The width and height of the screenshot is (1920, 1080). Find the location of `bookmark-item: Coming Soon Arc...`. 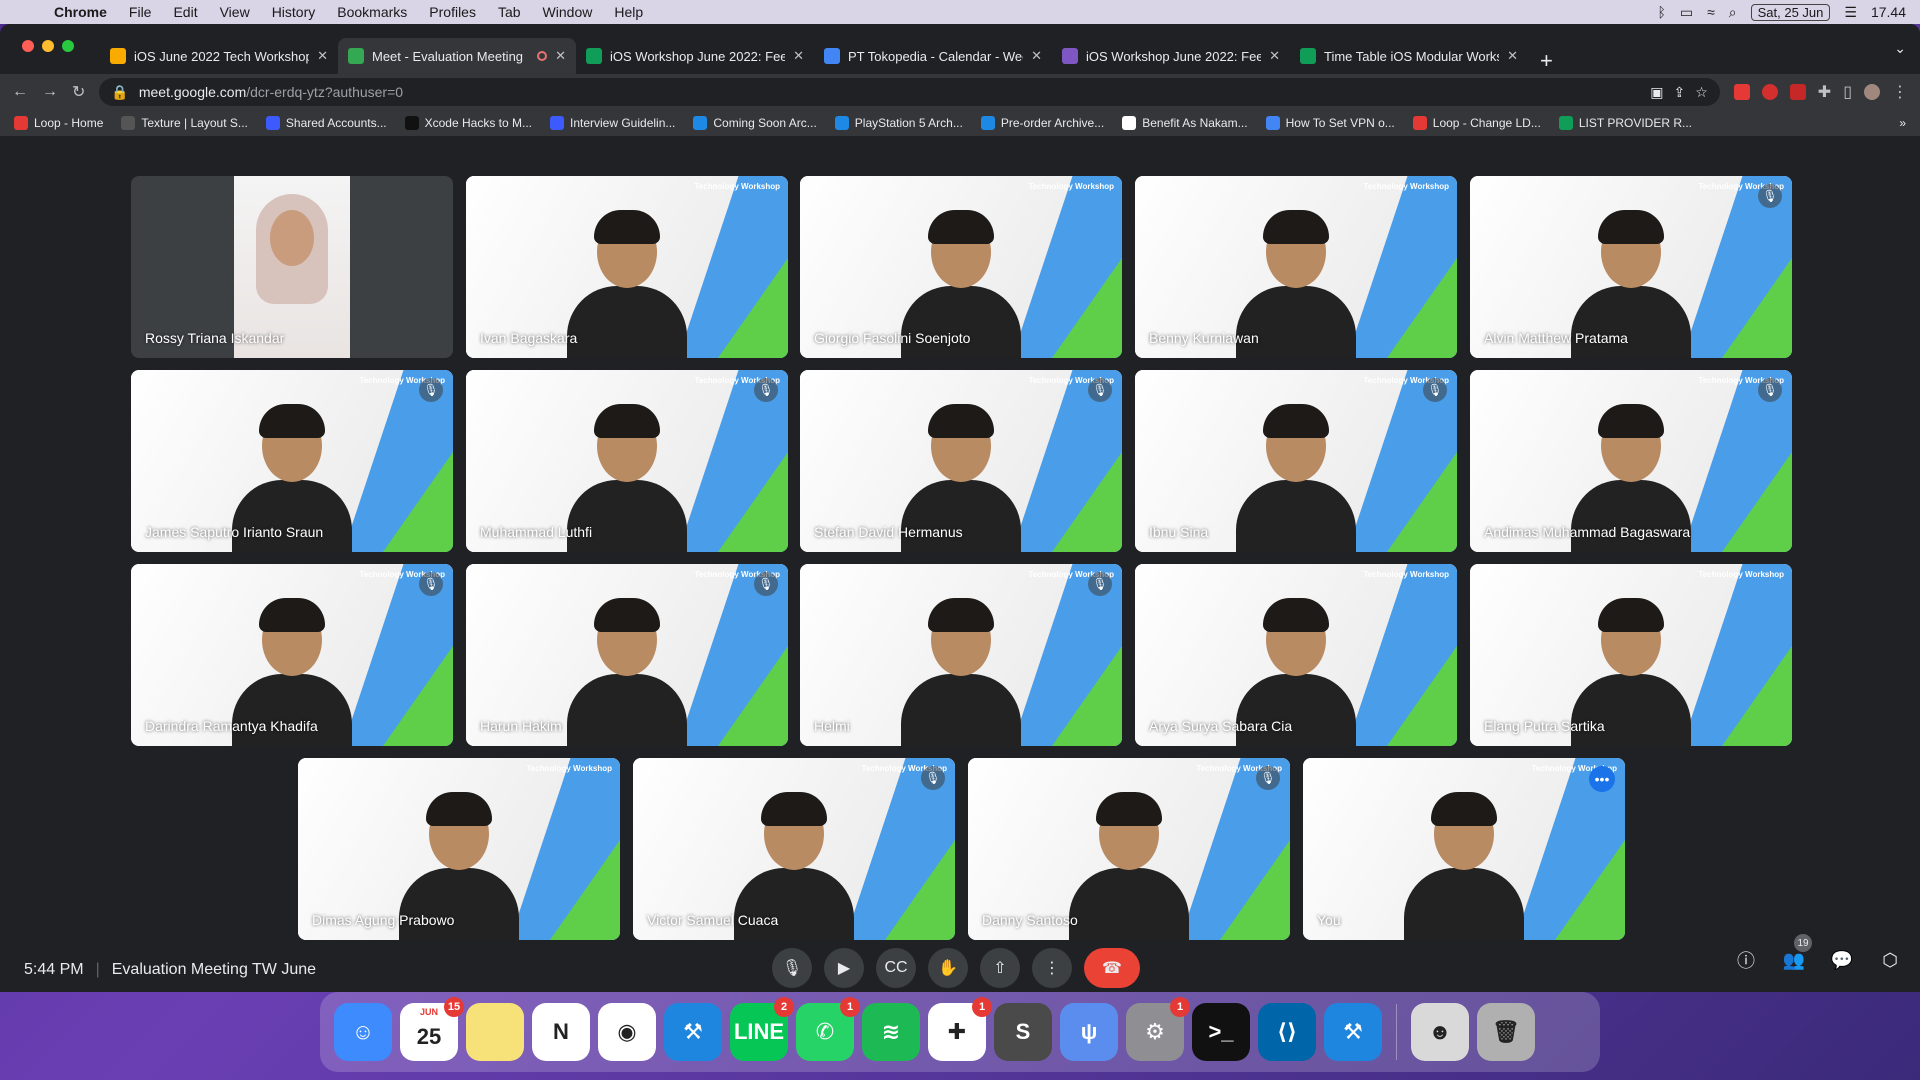

bookmark-item: Coming Soon Arc... is located at coordinates (755, 123).